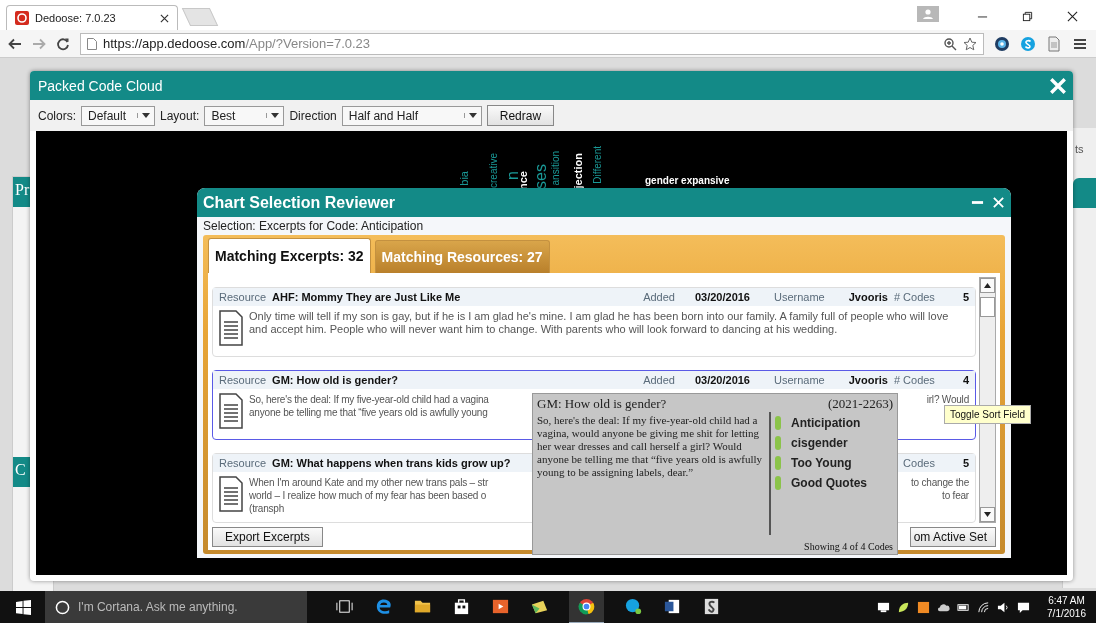 The image size is (1096, 623). What do you see at coordinates (952, 536) in the screenshot?
I see `action-button: om Active Set` at bounding box center [952, 536].